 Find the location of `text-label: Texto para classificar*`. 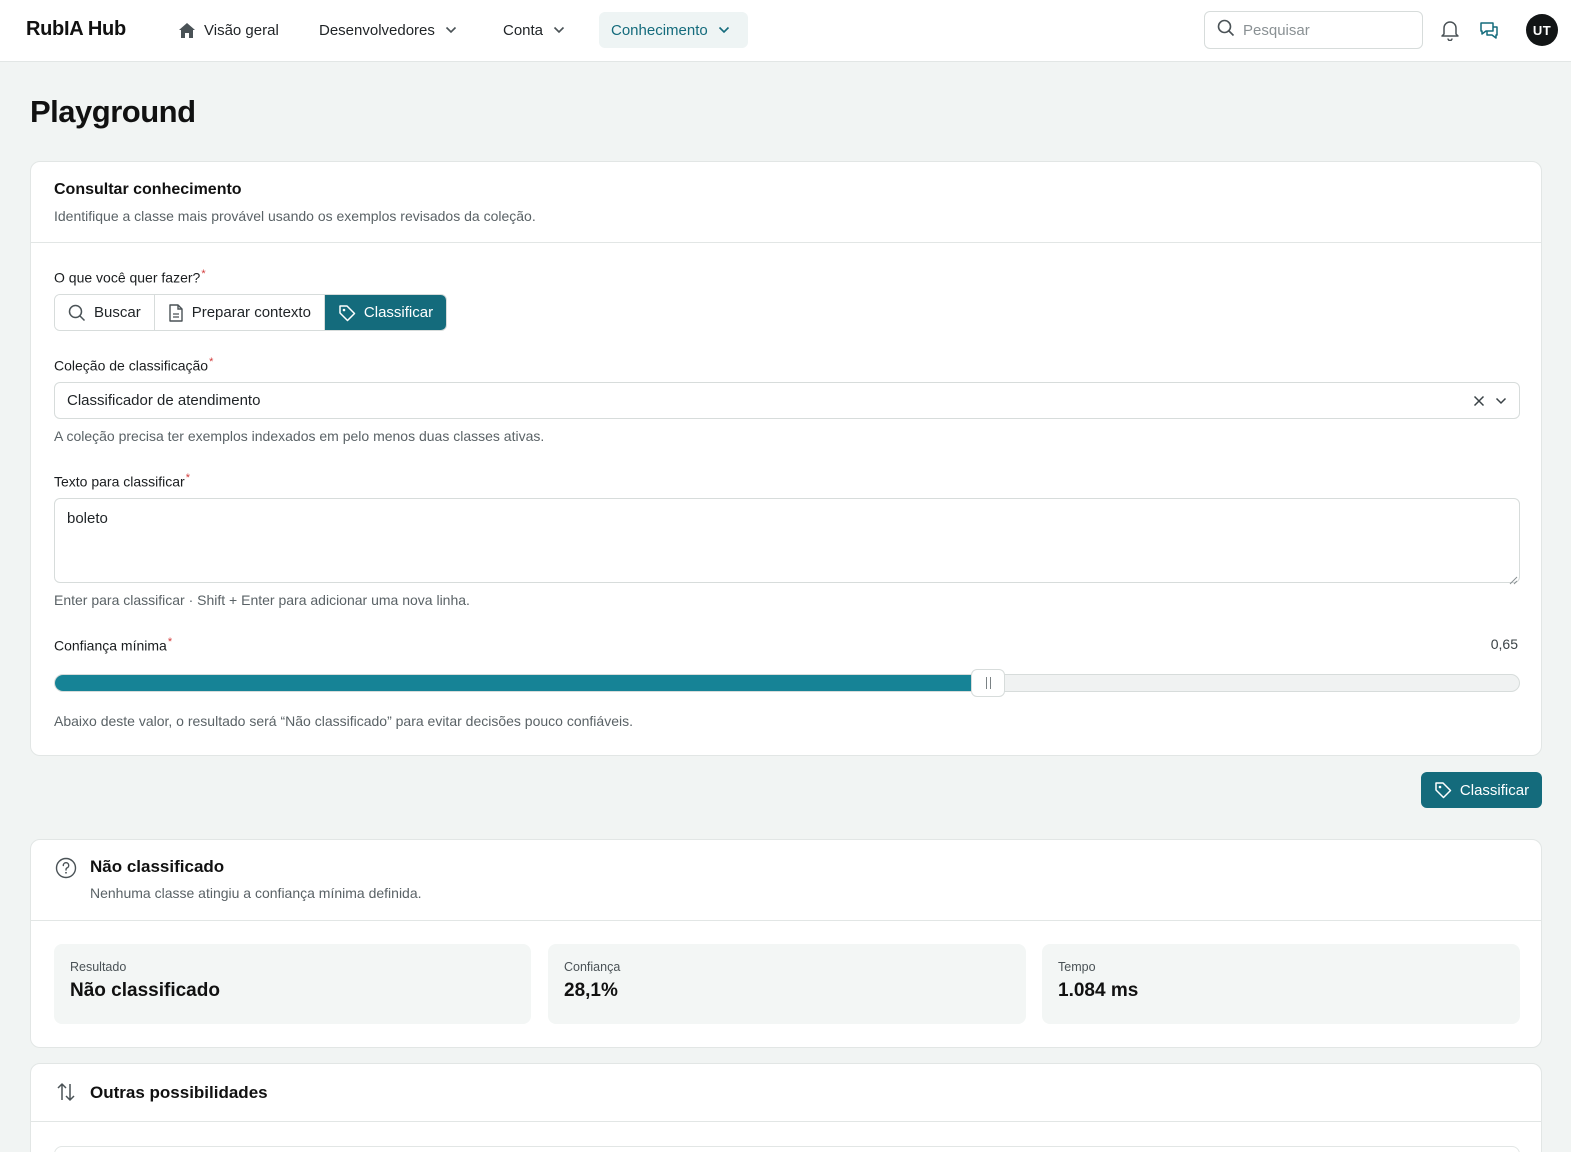

text-label: Texto para classificar* is located at coordinates (122, 481).